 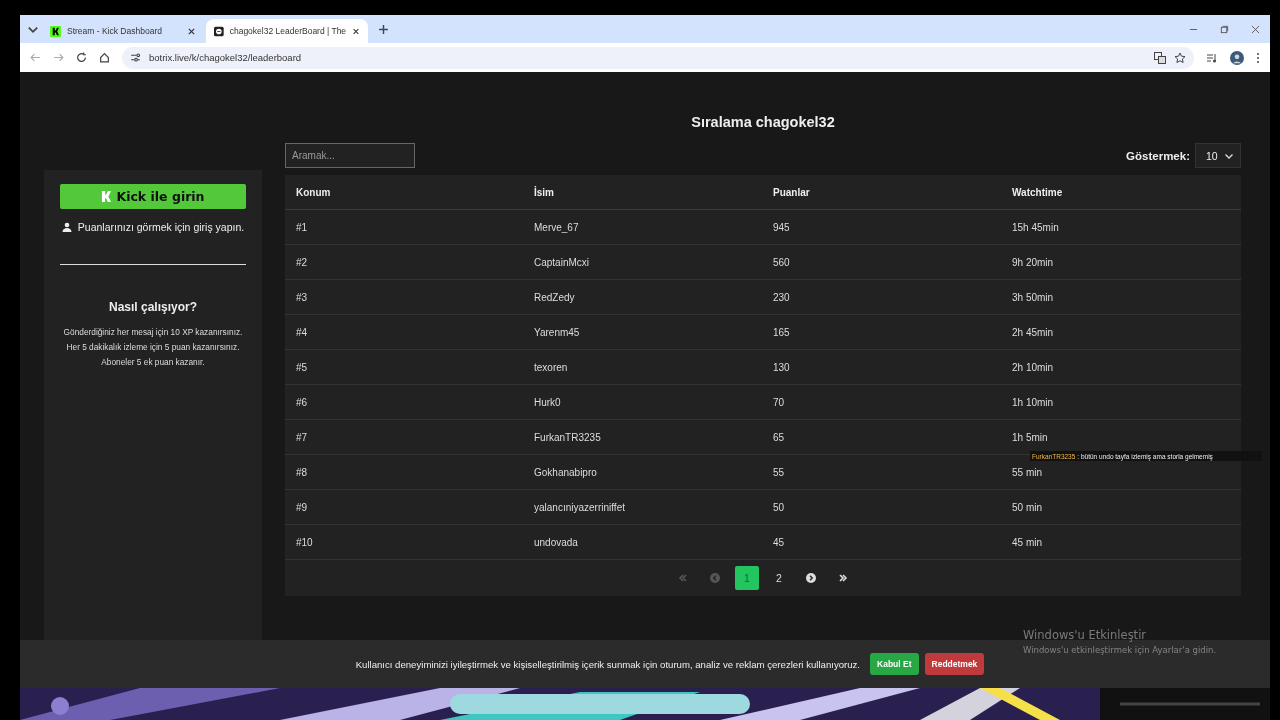 What do you see at coordinates (404, 262) in the screenshot?
I see `table-cell: #2` at bounding box center [404, 262].